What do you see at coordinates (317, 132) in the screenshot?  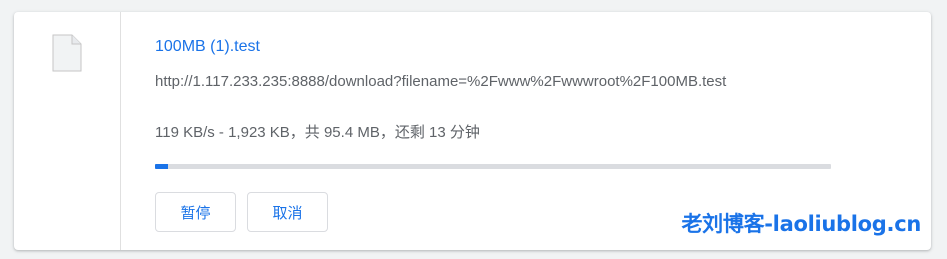 I see `download-status-text: 119 KB/s - 1,923 KB，共 95.4 MB，还剩 13 分钟` at bounding box center [317, 132].